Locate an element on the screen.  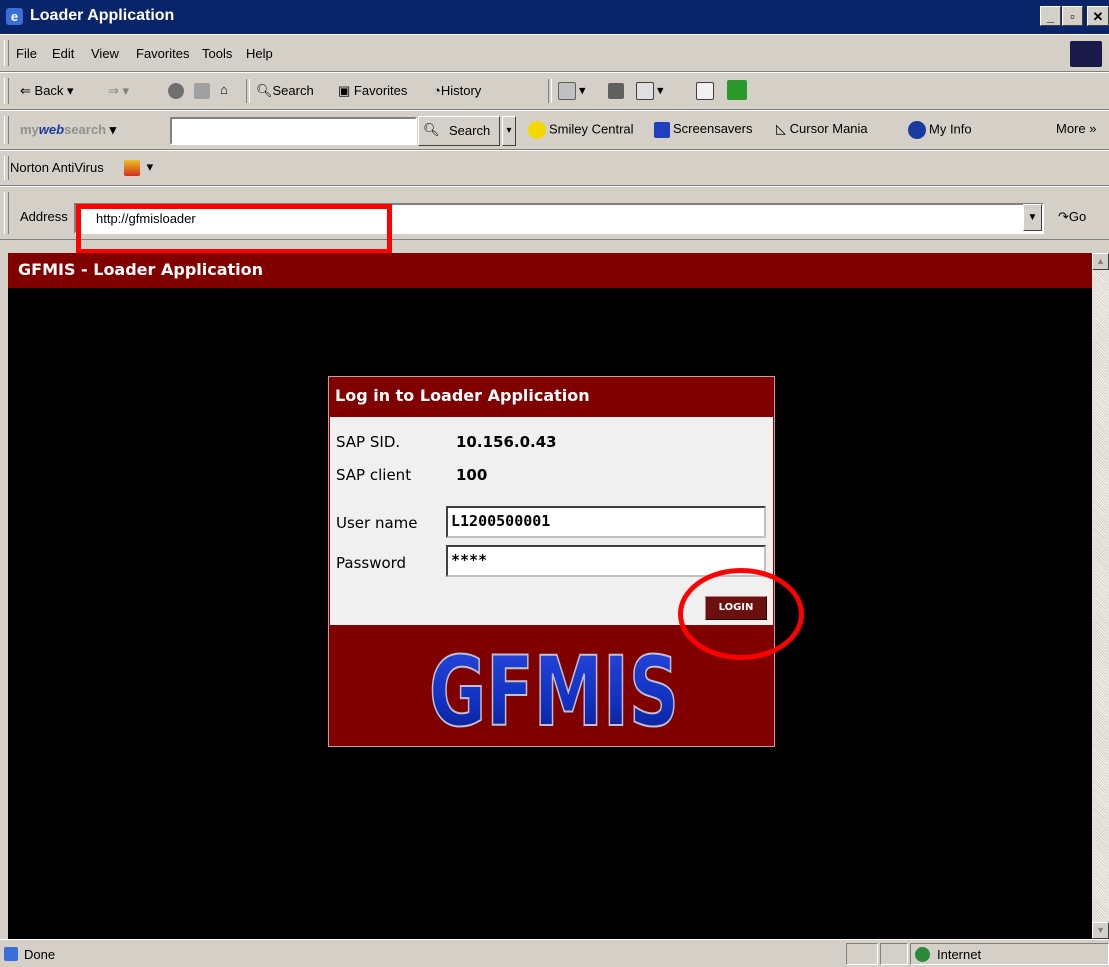
refresh-button is located at coordinates (203, 90).